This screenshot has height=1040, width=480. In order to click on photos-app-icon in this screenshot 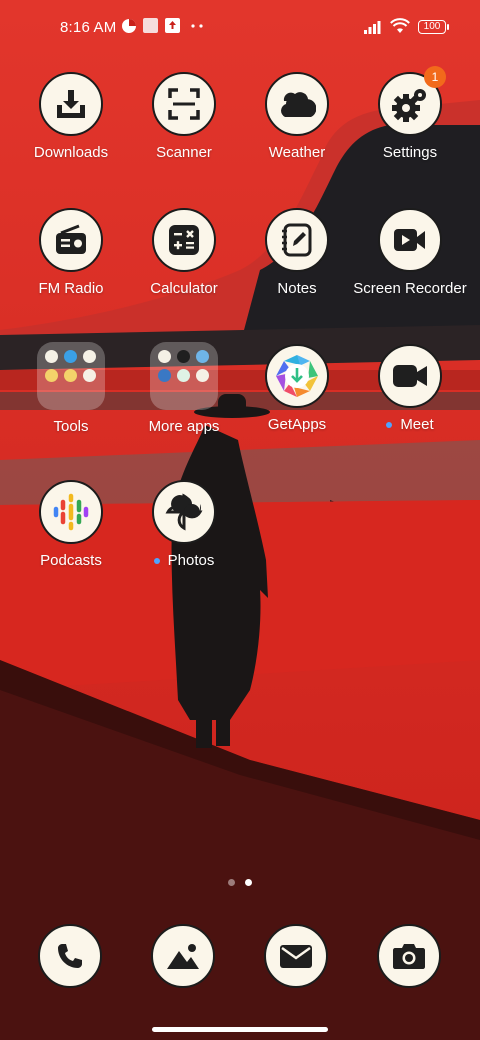, I will do `click(184, 512)`.